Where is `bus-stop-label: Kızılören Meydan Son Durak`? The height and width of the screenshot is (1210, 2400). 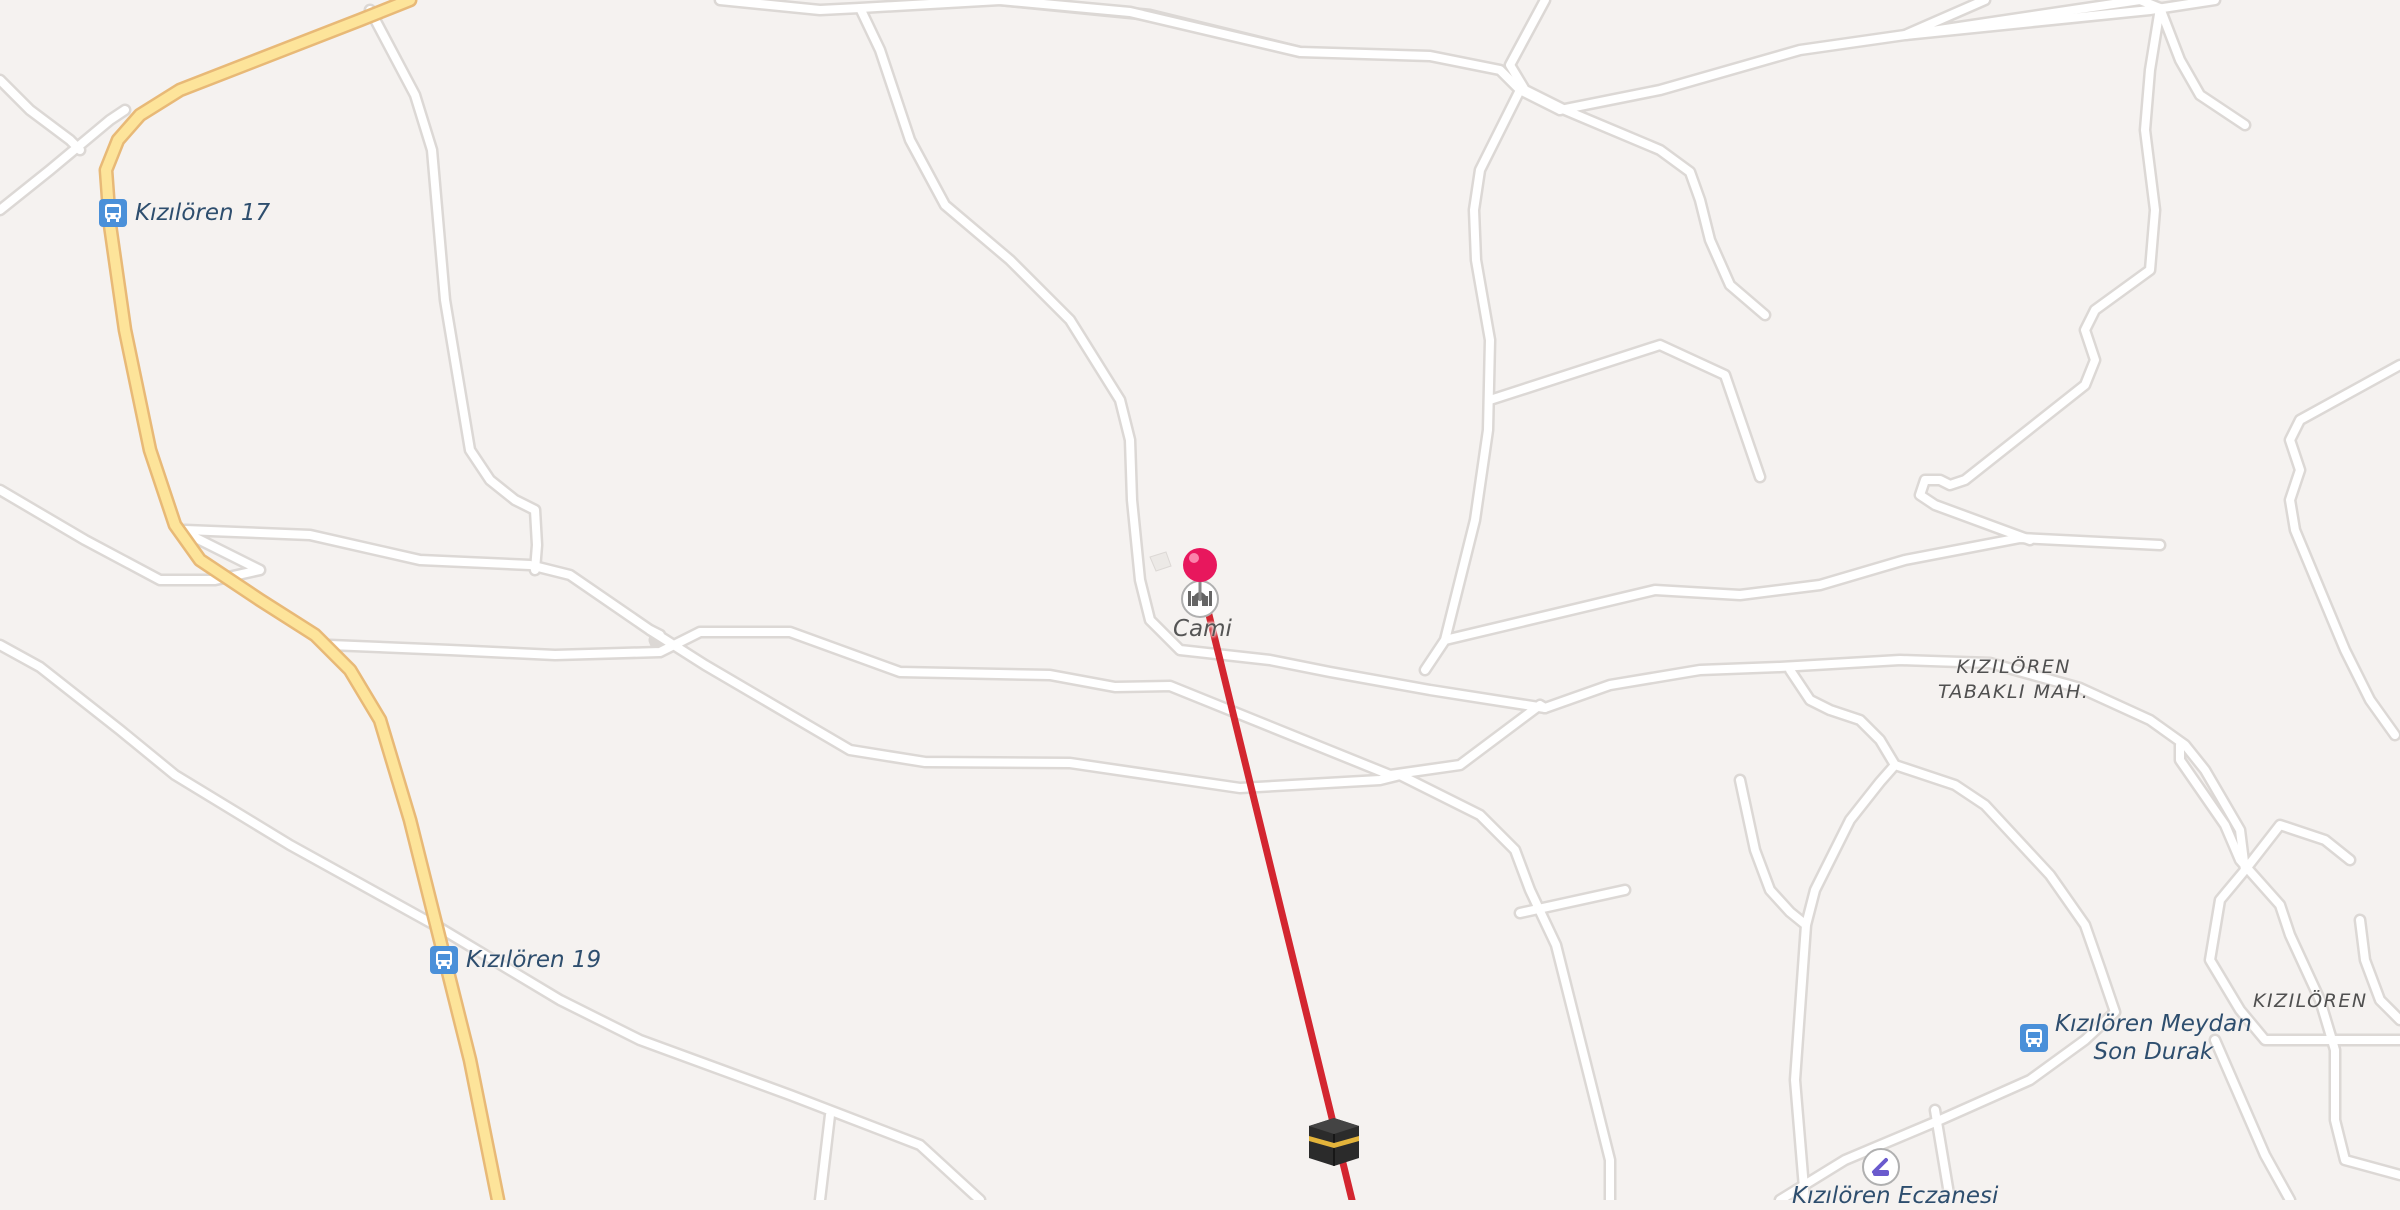
bus-stop-label: Kızılören Meydan Son Durak is located at coordinates (2153, 1038).